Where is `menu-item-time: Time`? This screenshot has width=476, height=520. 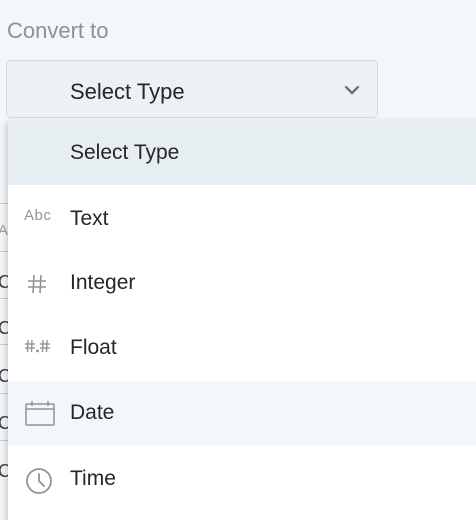 menu-item-time: Time is located at coordinates (242, 479).